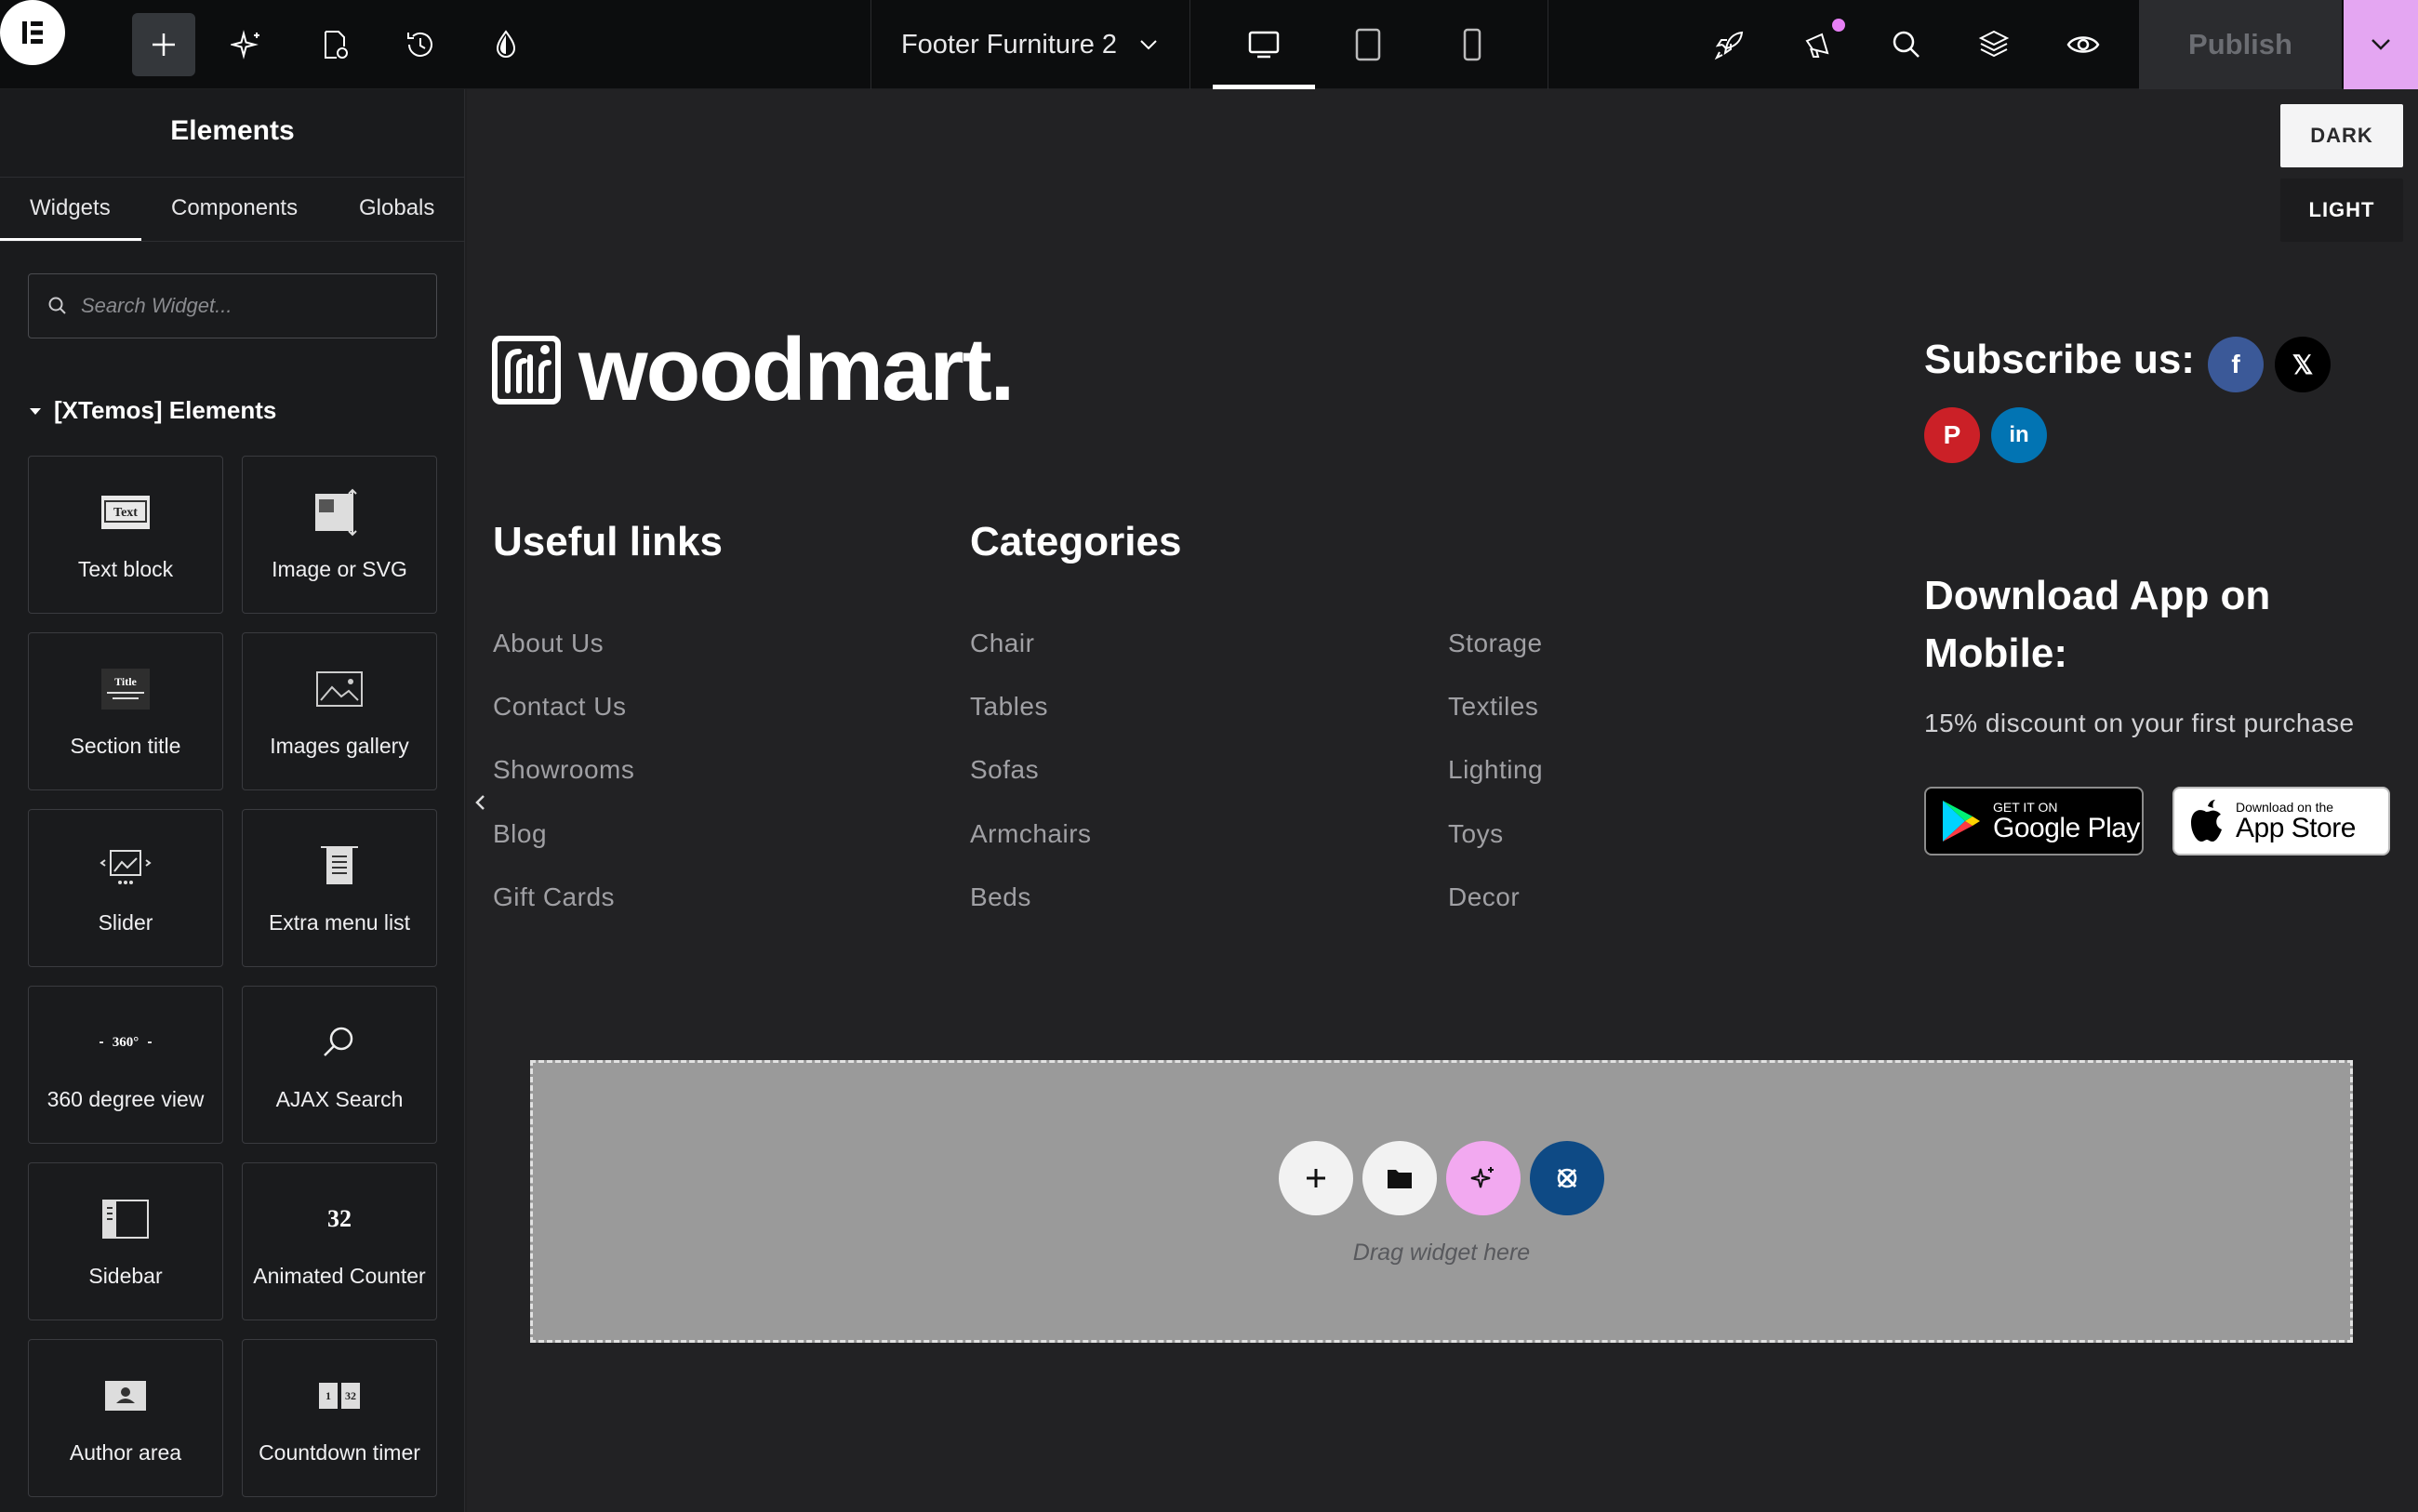 Image resolution: width=2418 pixels, height=1512 pixels. What do you see at coordinates (2303, 364) in the screenshot?
I see `x-twitter-button: 𝕏` at bounding box center [2303, 364].